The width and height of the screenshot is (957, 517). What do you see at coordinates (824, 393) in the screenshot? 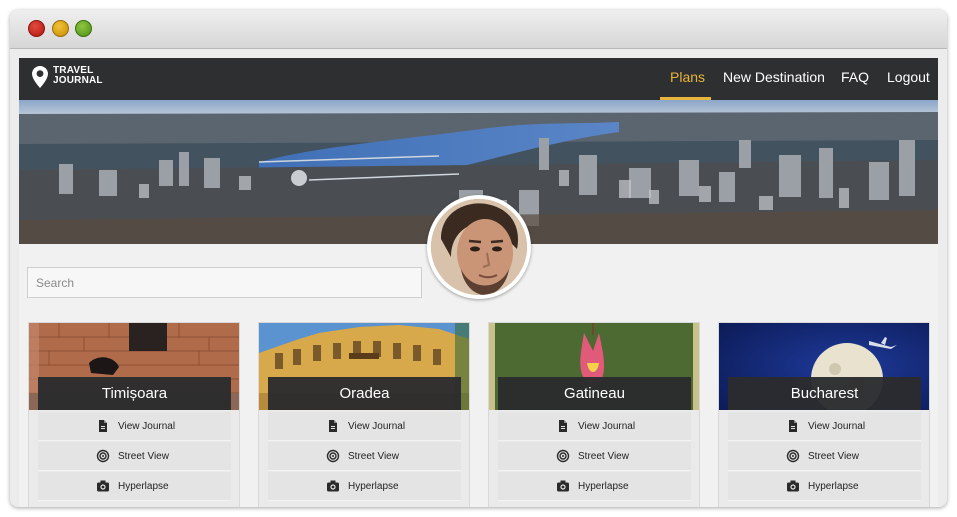
I see `card-city-name: Bucharest` at bounding box center [824, 393].